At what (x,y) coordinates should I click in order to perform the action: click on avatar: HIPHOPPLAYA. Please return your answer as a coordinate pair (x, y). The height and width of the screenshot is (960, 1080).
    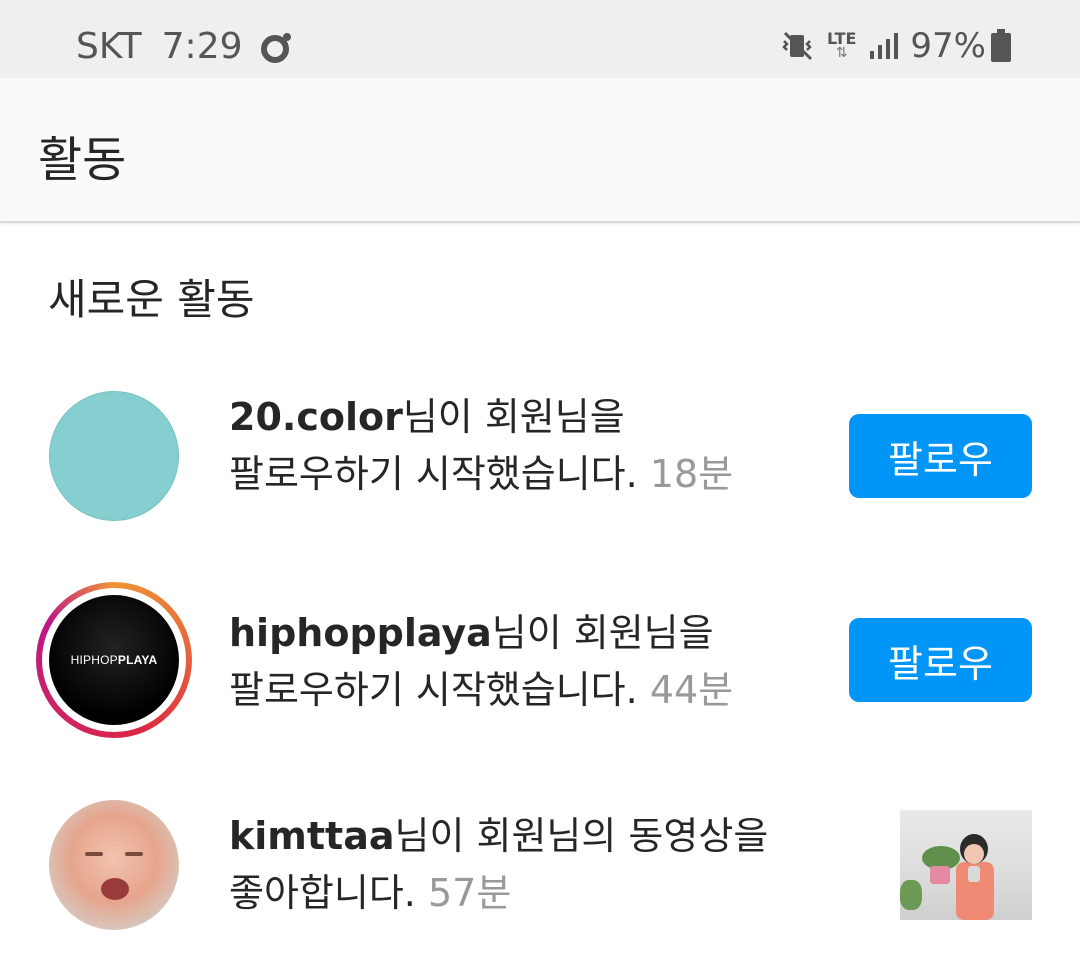
    Looking at the image, I should click on (114, 660).